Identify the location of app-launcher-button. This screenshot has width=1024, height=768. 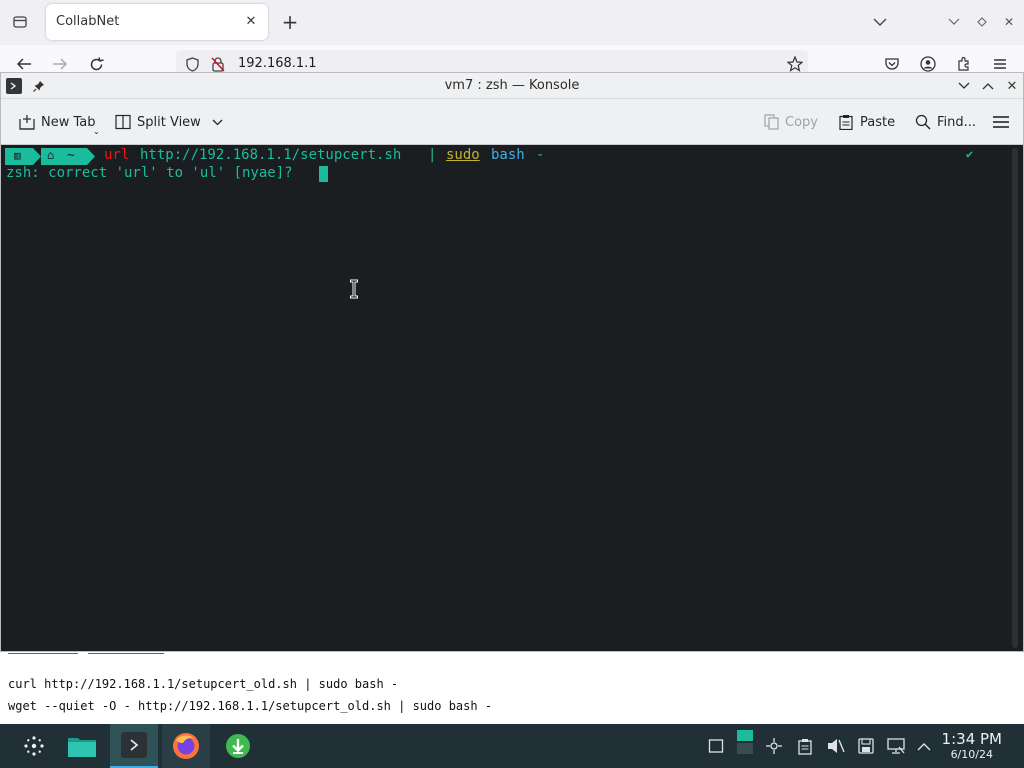
(34, 746).